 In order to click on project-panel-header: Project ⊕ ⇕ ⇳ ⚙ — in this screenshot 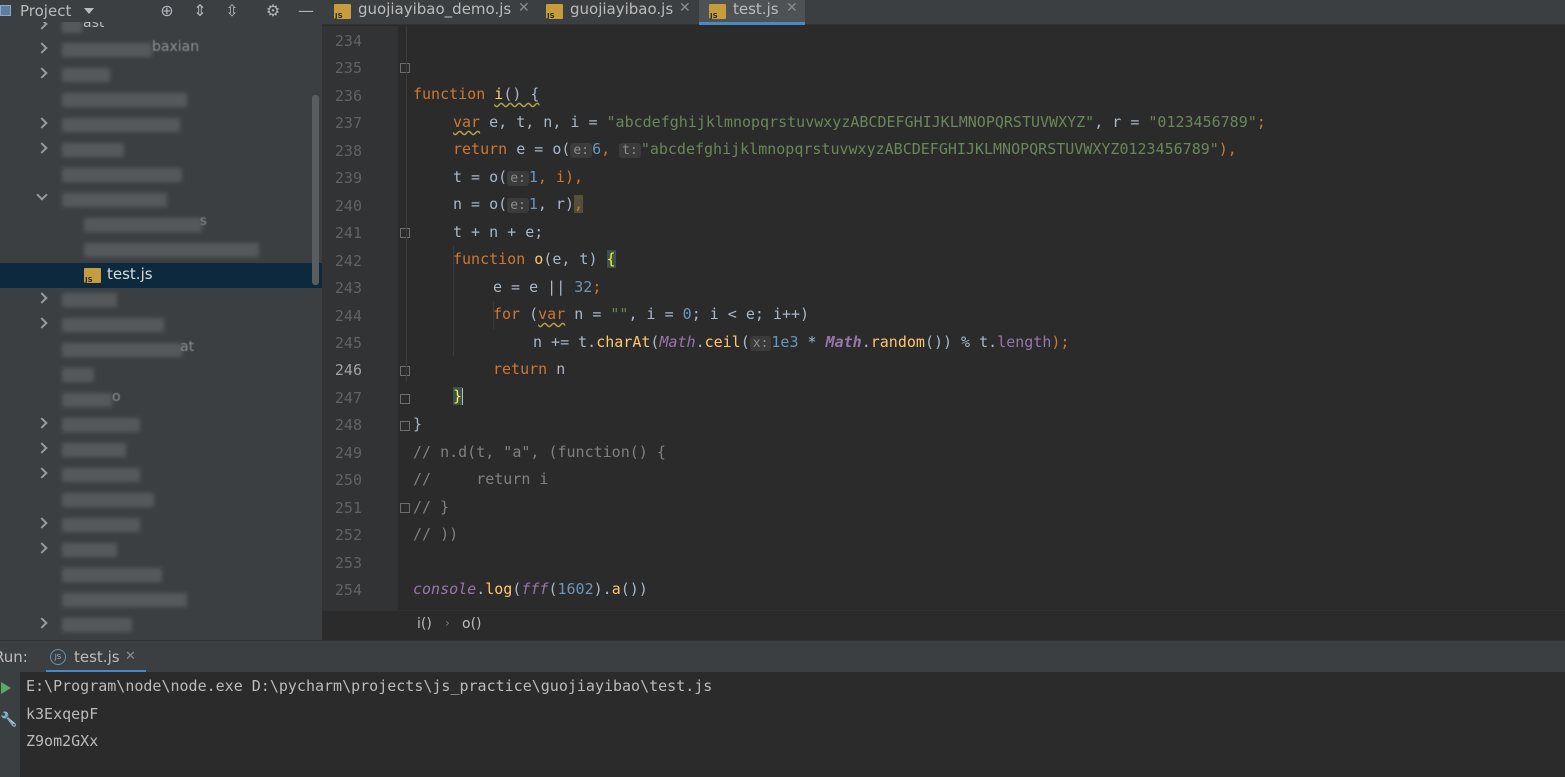, I will do `click(161, 11)`.